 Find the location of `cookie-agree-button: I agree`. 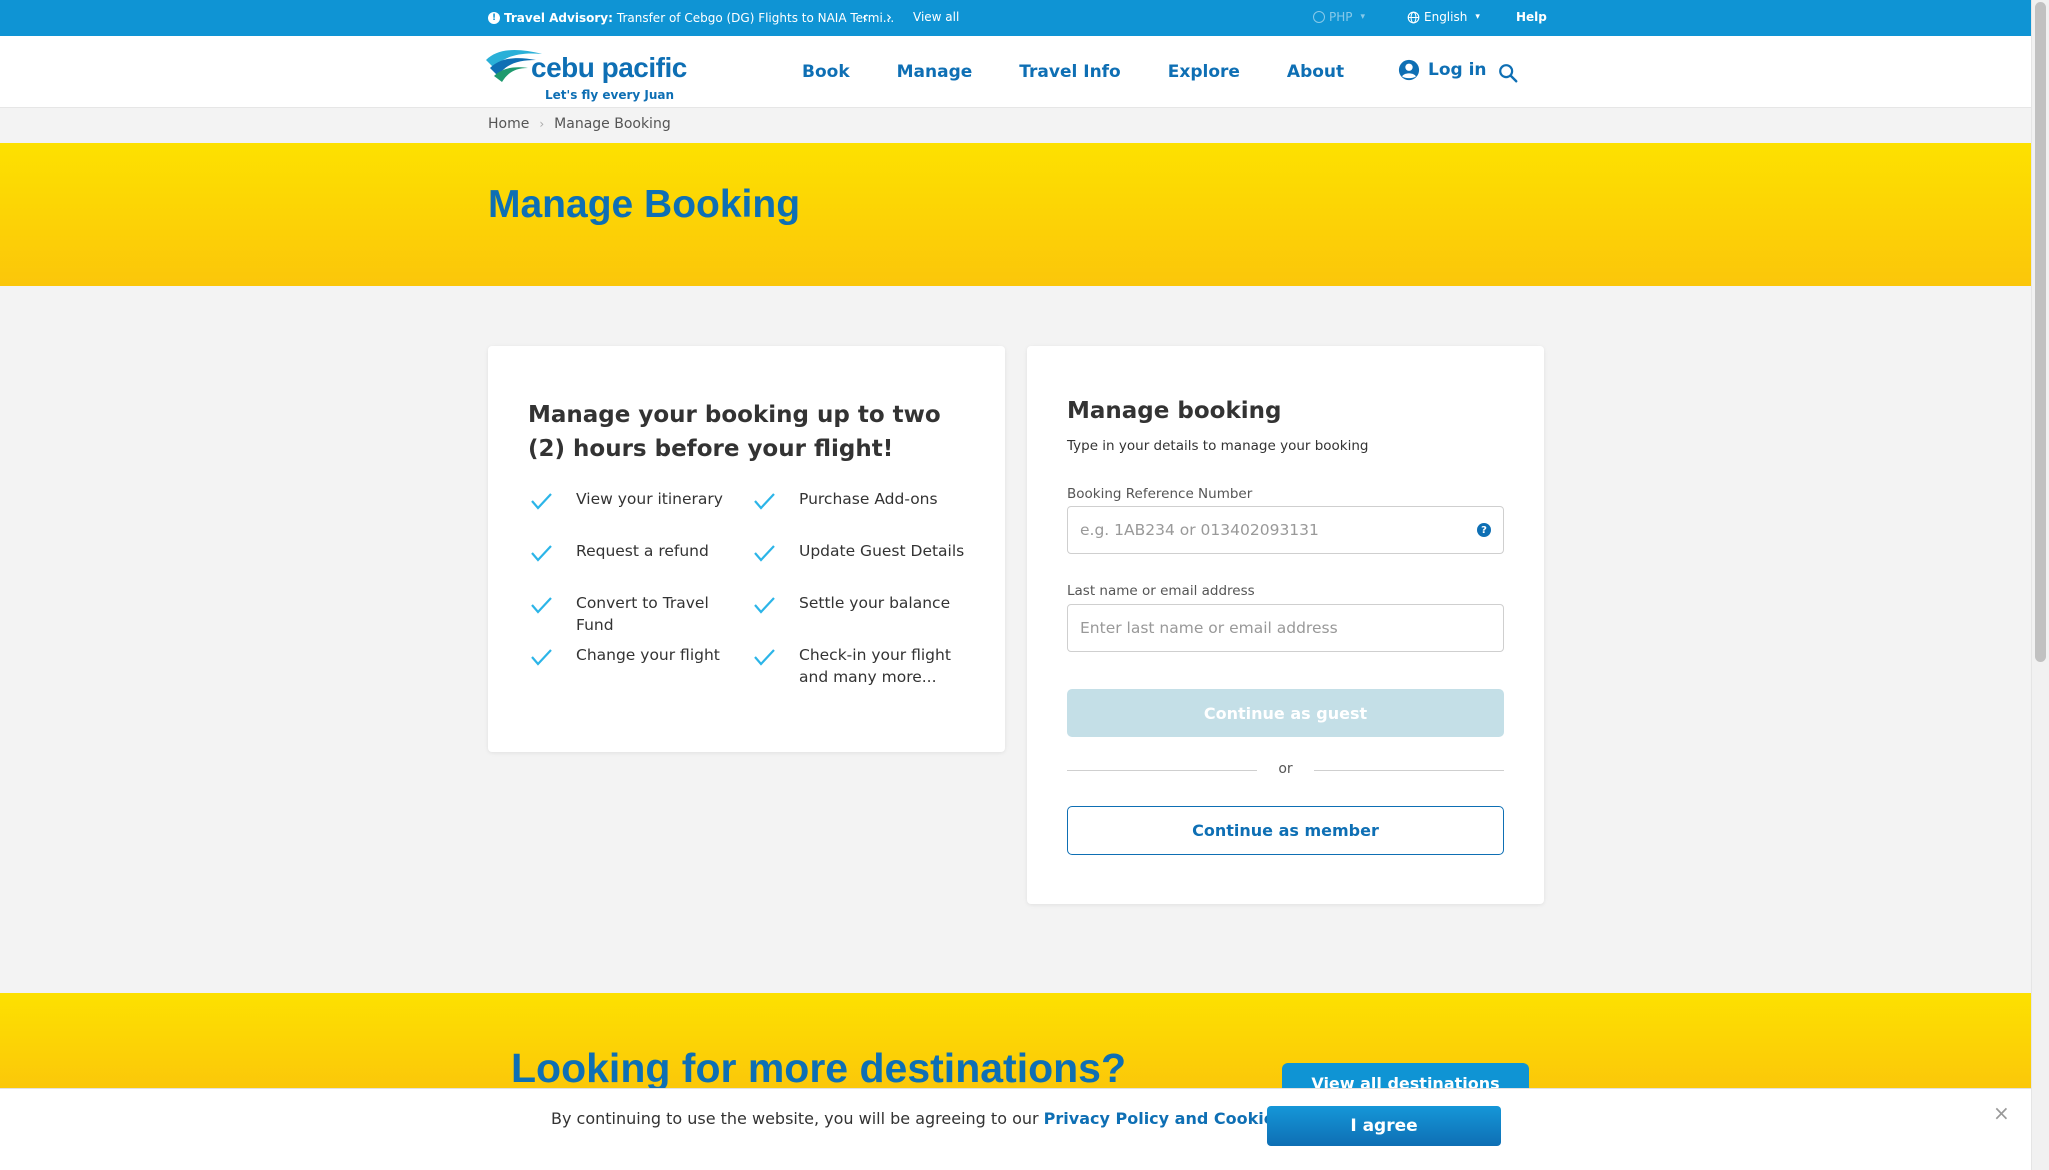

cookie-agree-button: I agree is located at coordinates (1384, 1126).